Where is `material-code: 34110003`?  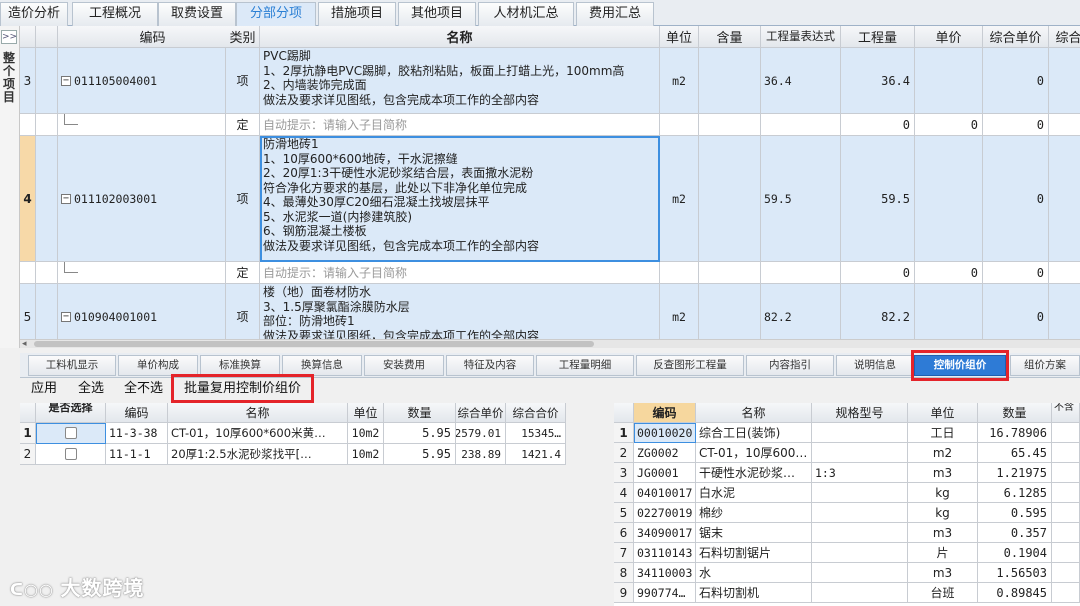
material-code: 34110003 is located at coordinates (665, 573).